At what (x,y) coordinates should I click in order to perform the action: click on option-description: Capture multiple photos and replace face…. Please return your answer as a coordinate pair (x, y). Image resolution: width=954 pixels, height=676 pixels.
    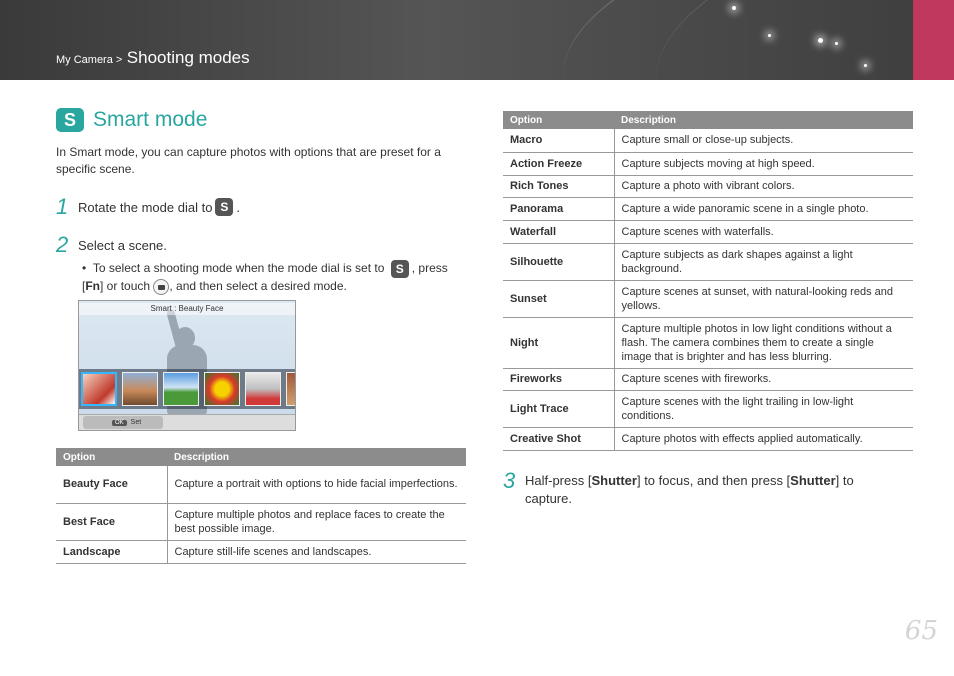
    Looking at the image, I should click on (316, 522).